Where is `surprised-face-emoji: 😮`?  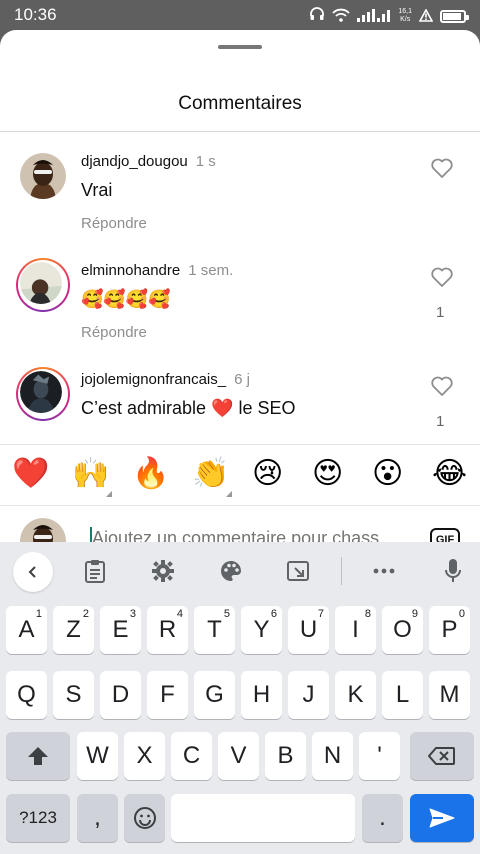 surprised-face-emoji: 😮 is located at coordinates (387, 474).